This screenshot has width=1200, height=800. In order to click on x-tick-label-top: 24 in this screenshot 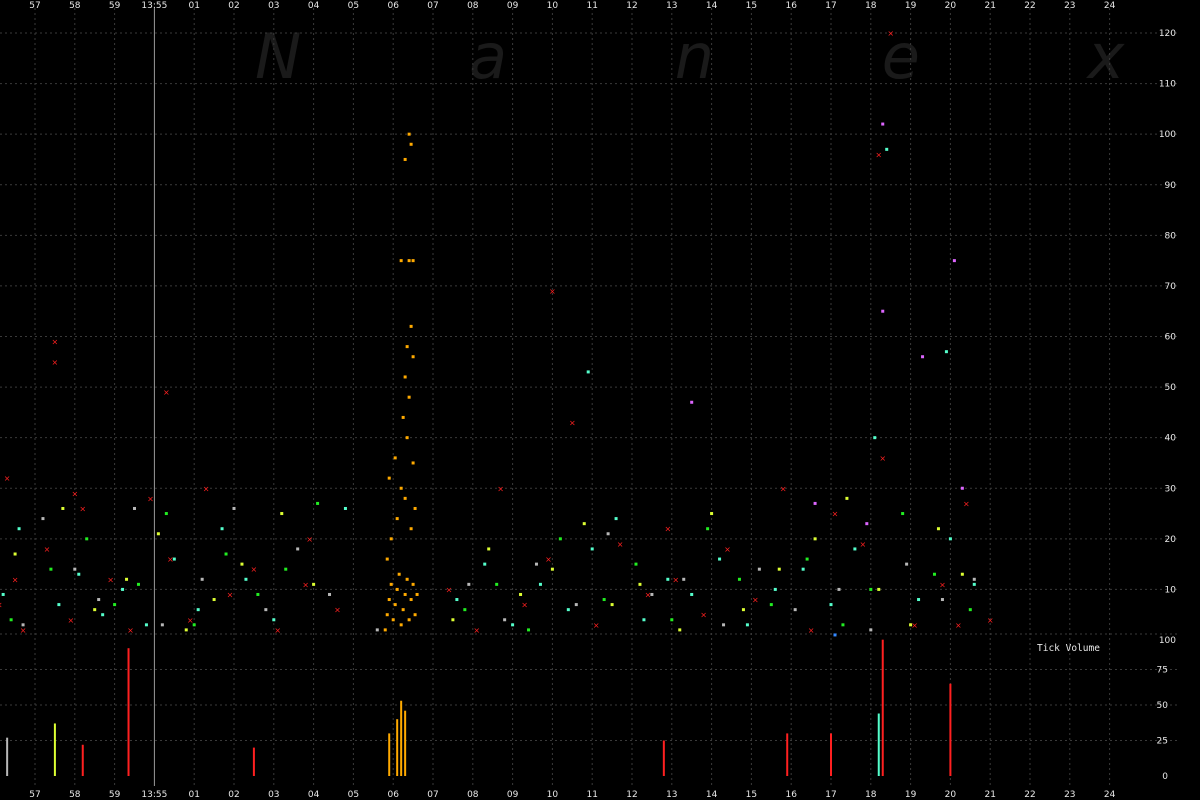, I will do `click(1110, 6)`.